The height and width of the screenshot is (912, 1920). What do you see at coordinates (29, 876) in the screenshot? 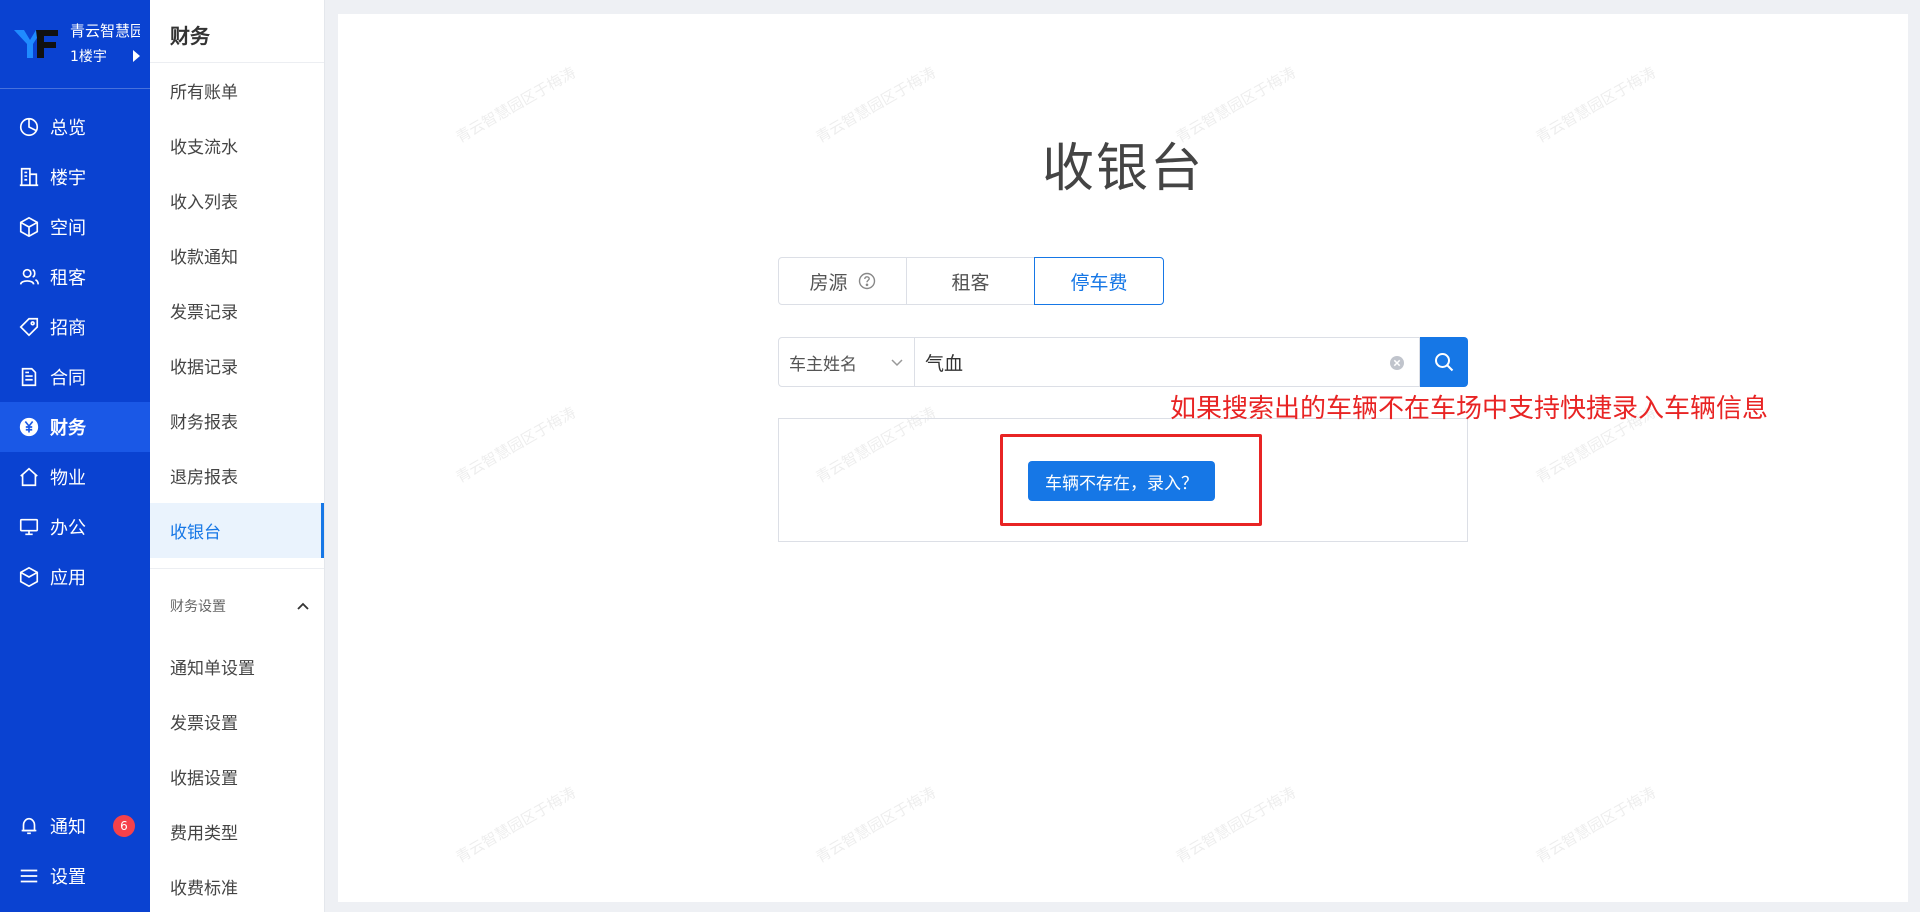
I see `menu-icon` at bounding box center [29, 876].